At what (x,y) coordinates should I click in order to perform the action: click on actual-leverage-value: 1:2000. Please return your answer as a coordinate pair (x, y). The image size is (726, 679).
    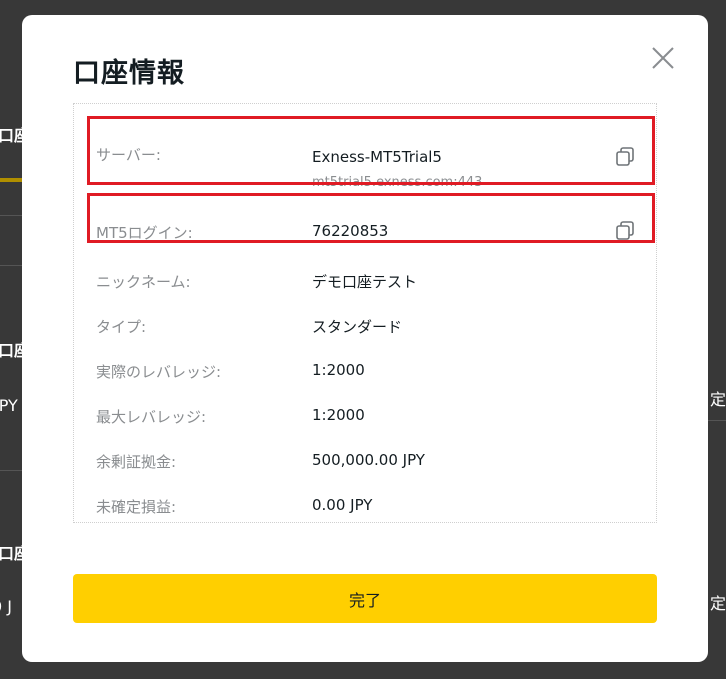
    Looking at the image, I should click on (338, 370).